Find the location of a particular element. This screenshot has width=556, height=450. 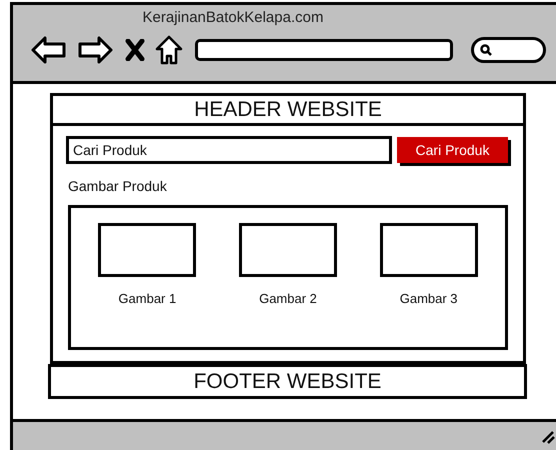

close-icon is located at coordinates (135, 50).